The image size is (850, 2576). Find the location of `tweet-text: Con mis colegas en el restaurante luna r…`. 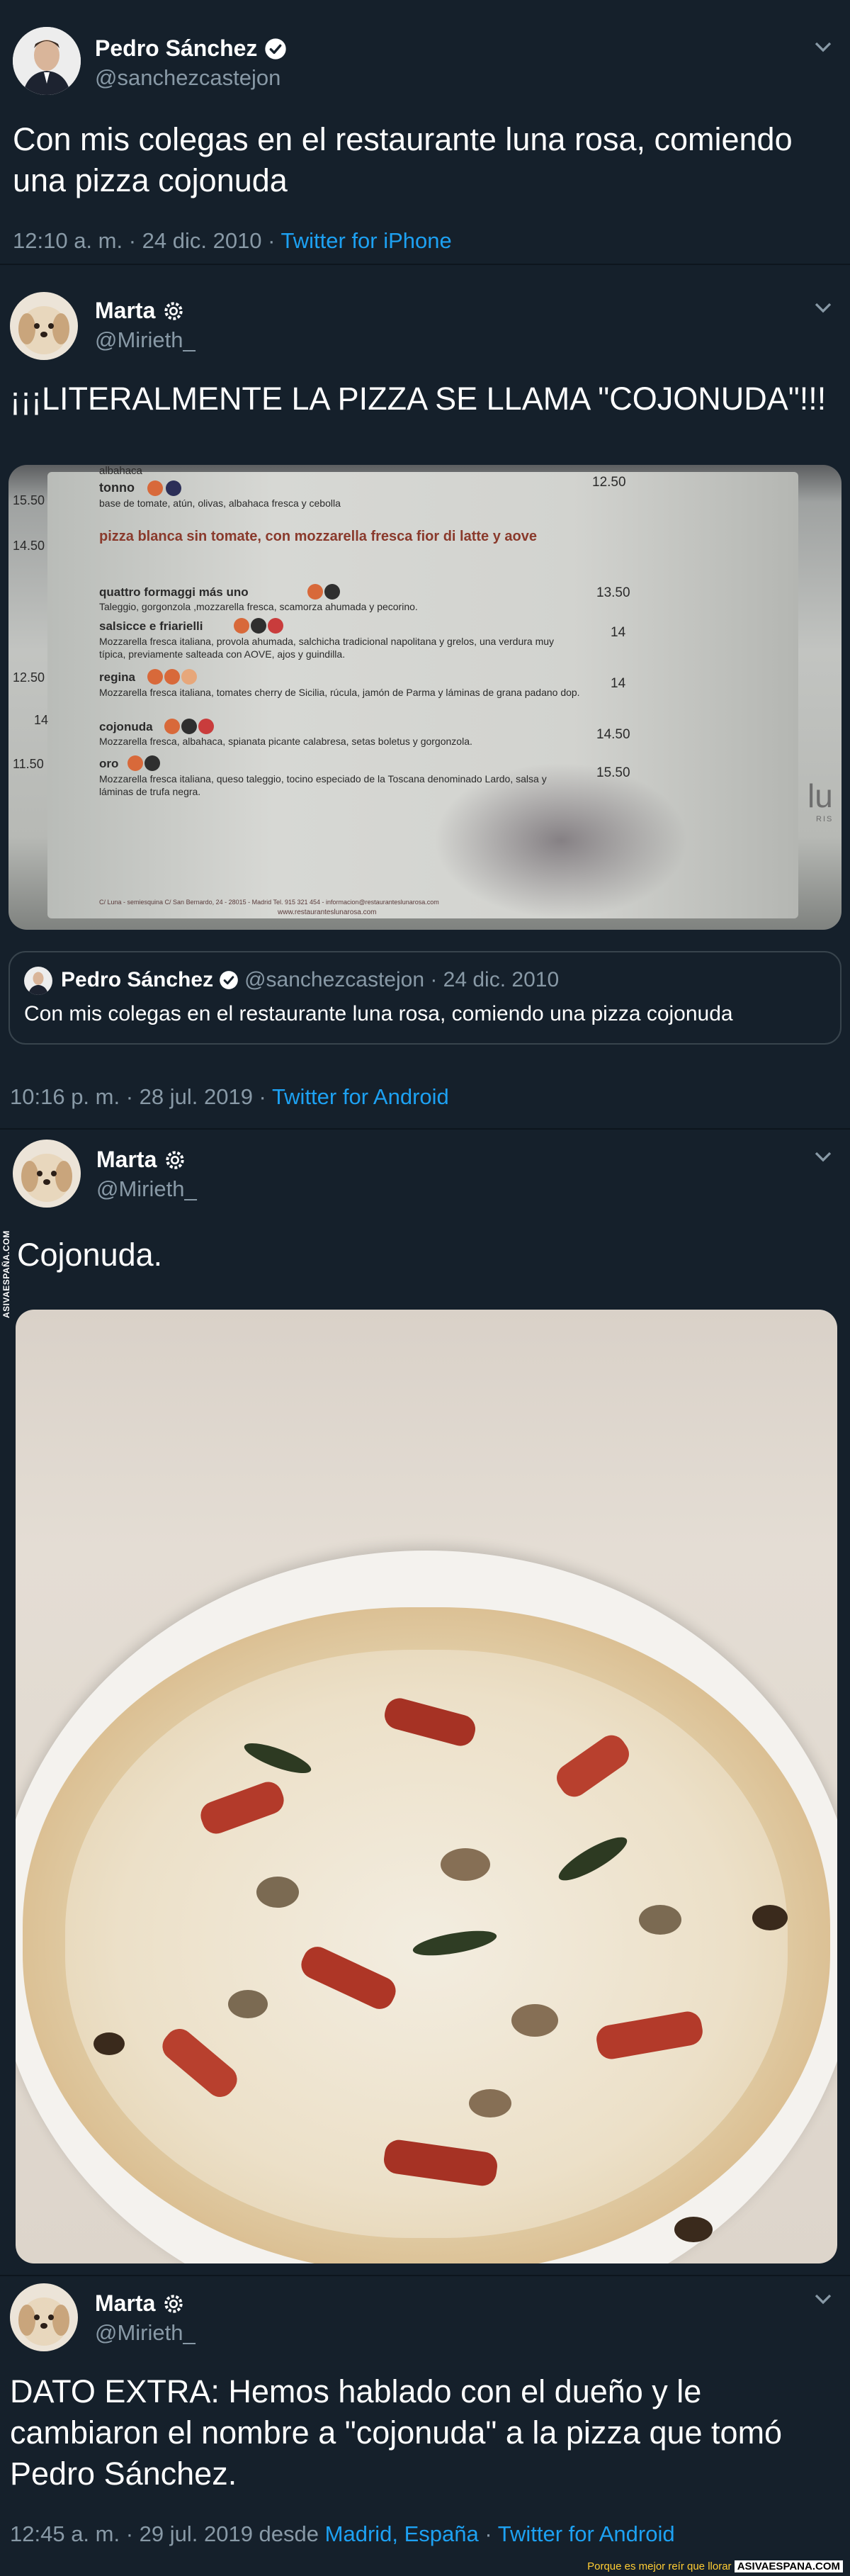

tweet-text: Con mis colegas en el restaurante luna r… is located at coordinates (403, 159).